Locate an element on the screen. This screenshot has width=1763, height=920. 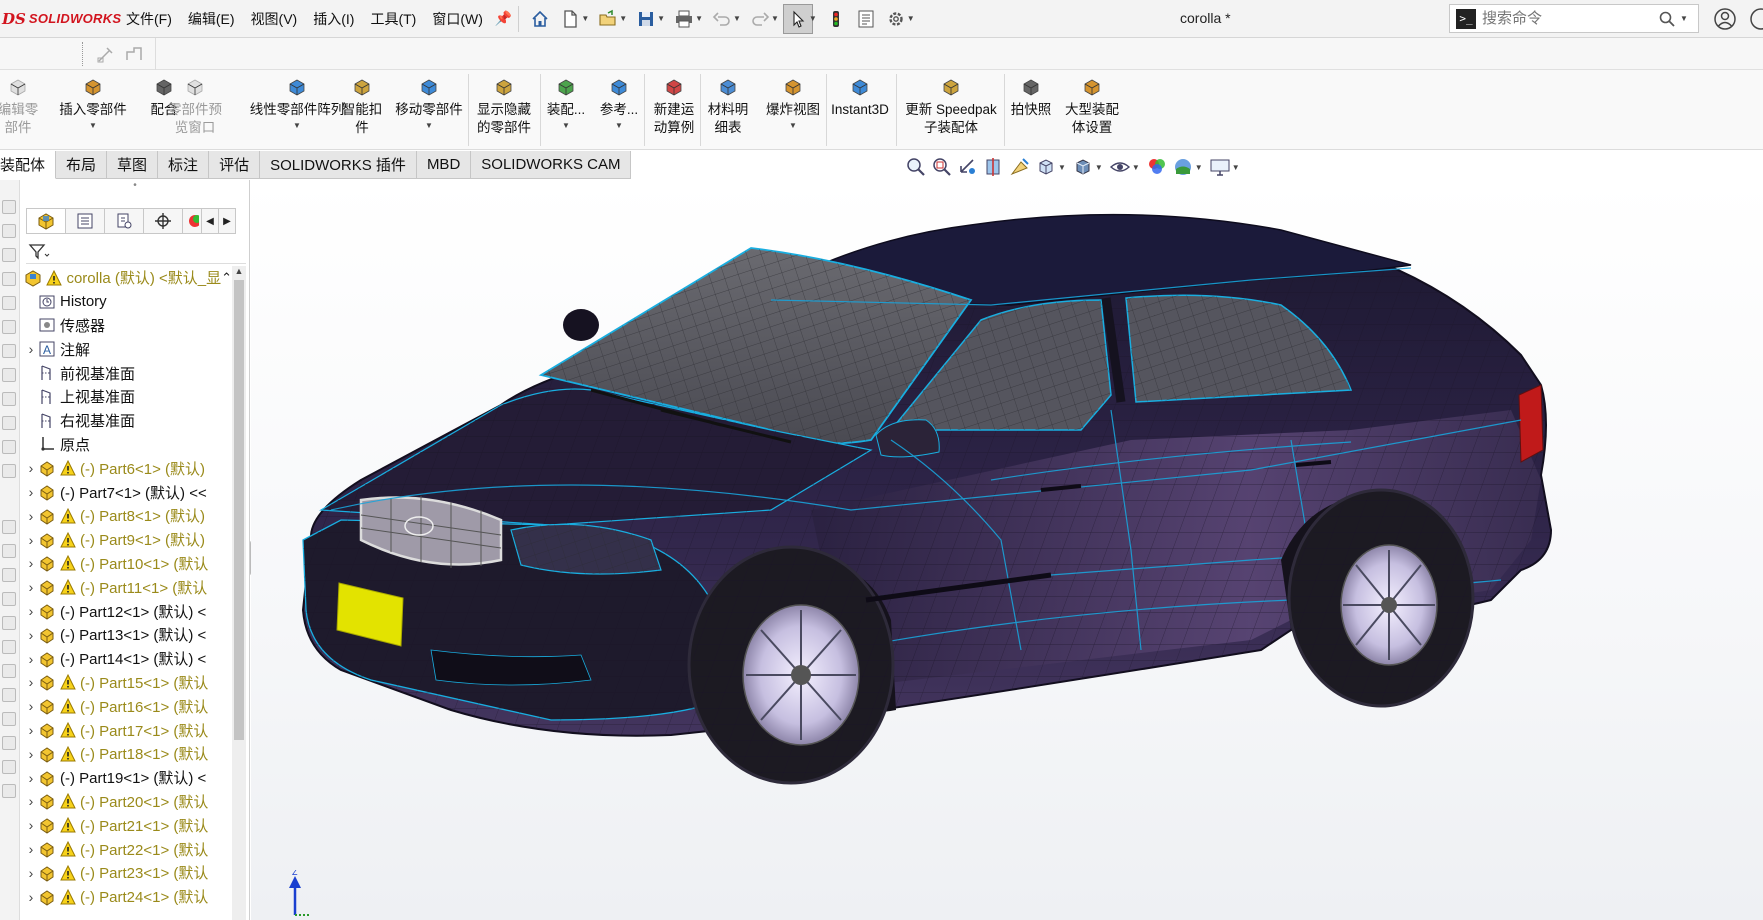
command-component-preview: 零部件预 览窗口 is located at coordinates (195, 110).